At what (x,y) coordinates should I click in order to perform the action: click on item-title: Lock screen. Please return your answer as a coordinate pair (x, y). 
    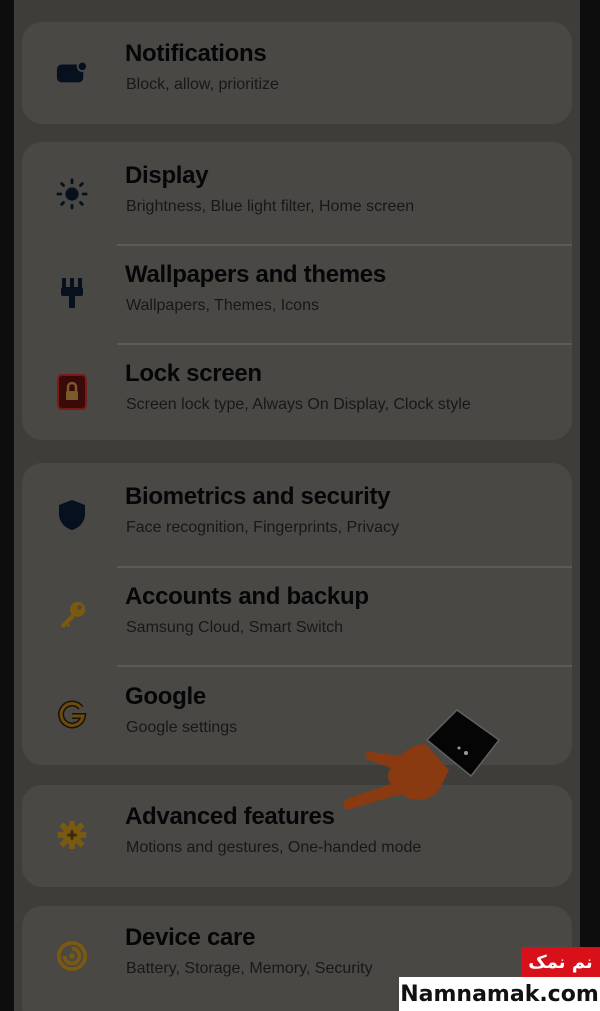
    Looking at the image, I should click on (193, 373).